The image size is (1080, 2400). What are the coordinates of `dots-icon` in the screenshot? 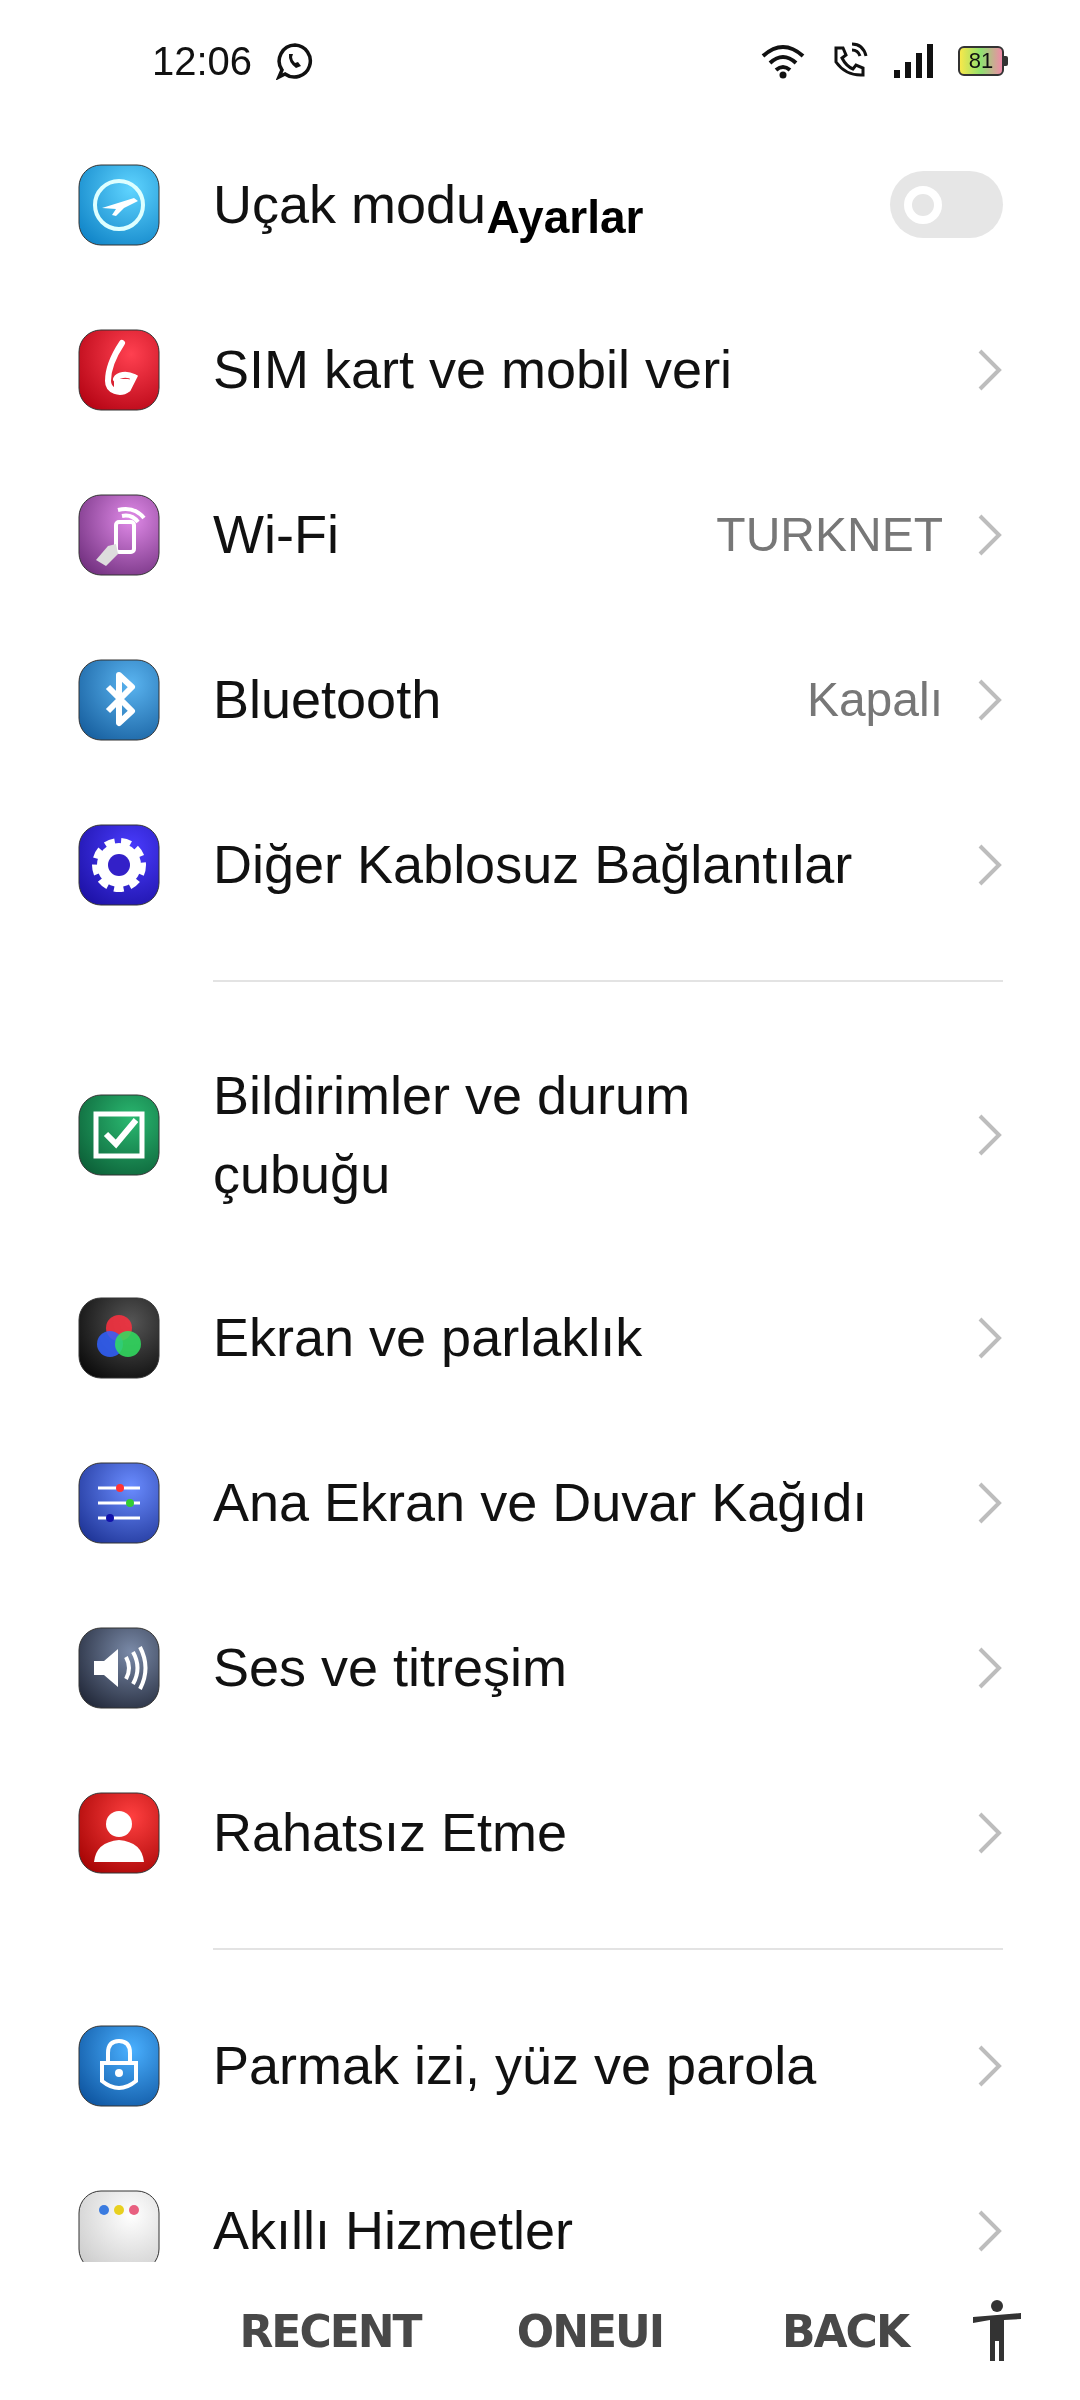 It's located at (119, 2225).